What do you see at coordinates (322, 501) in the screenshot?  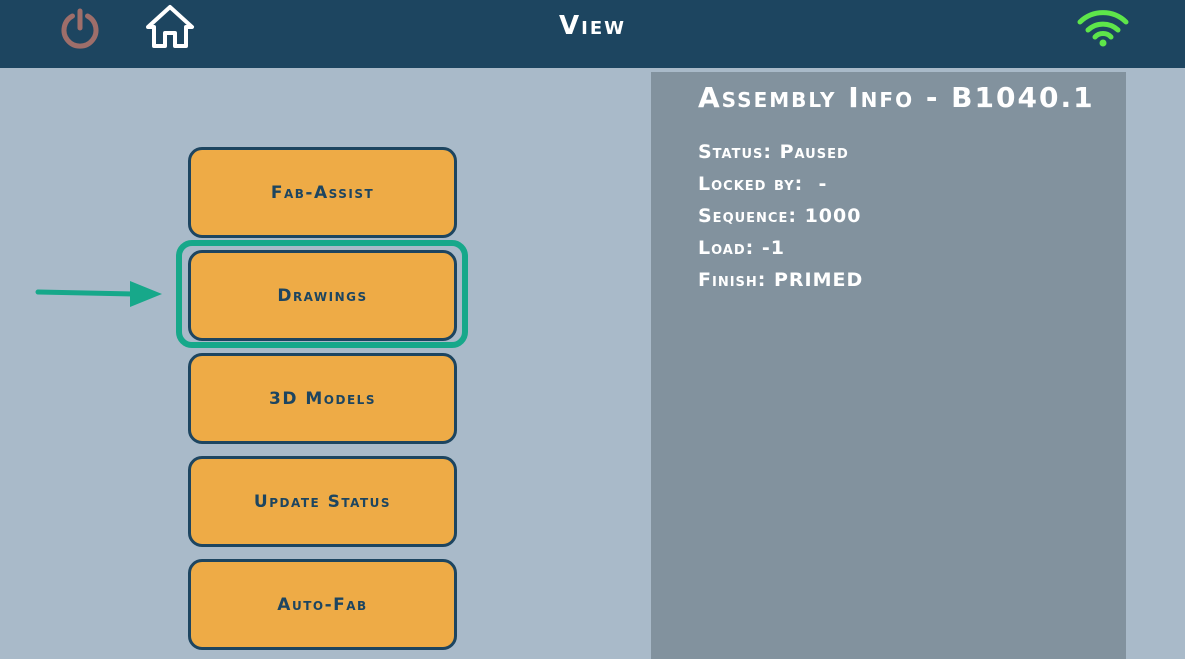 I see `update-status-button: Update Status` at bounding box center [322, 501].